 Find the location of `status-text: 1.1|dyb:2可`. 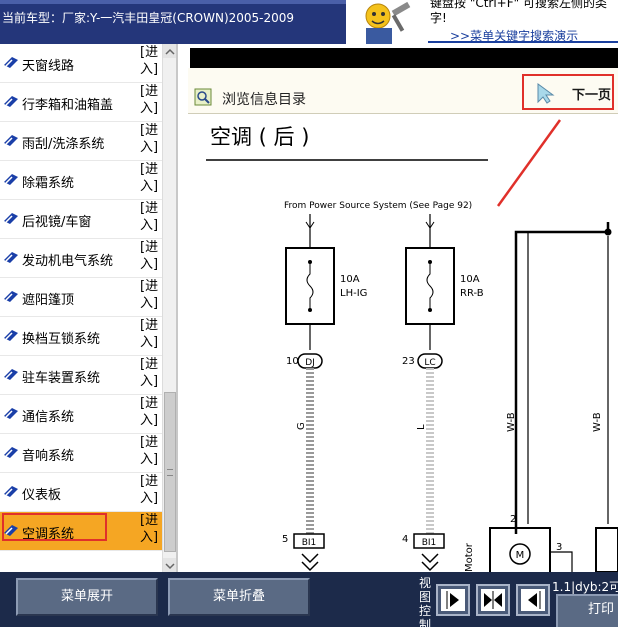

status-text: 1.1|dyb:2可 is located at coordinates (585, 587).